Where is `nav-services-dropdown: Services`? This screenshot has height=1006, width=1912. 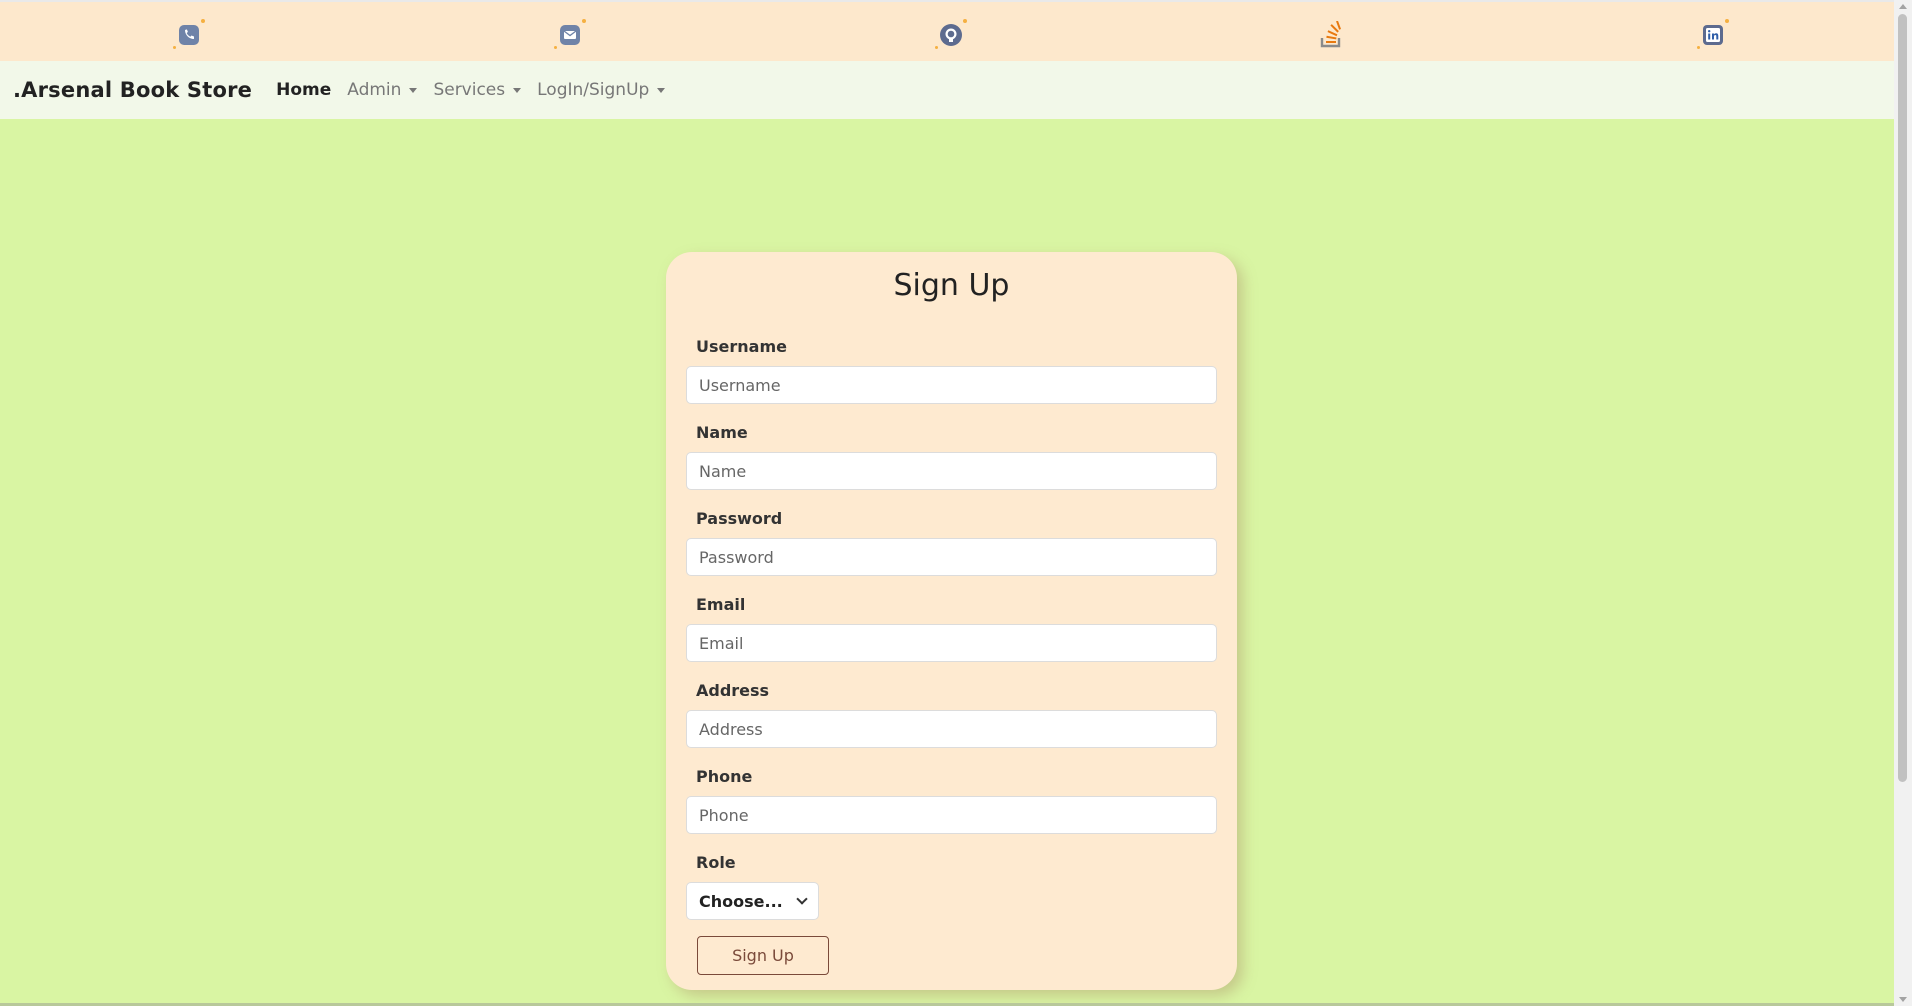 nav-services-dropdown: Services is located at coordinates (477, 90).